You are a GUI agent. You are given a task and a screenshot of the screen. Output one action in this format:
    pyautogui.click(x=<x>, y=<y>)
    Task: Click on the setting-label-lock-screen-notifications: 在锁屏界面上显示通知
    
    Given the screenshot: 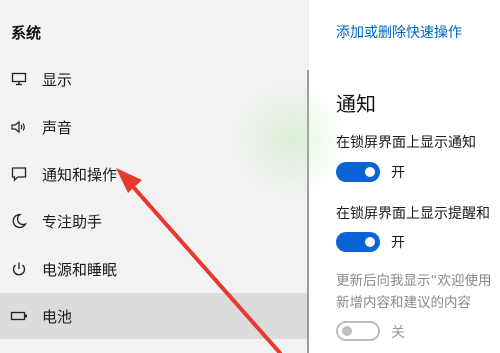 What is the action you would take?
    pyautogui.click(x=406, y=143)
    